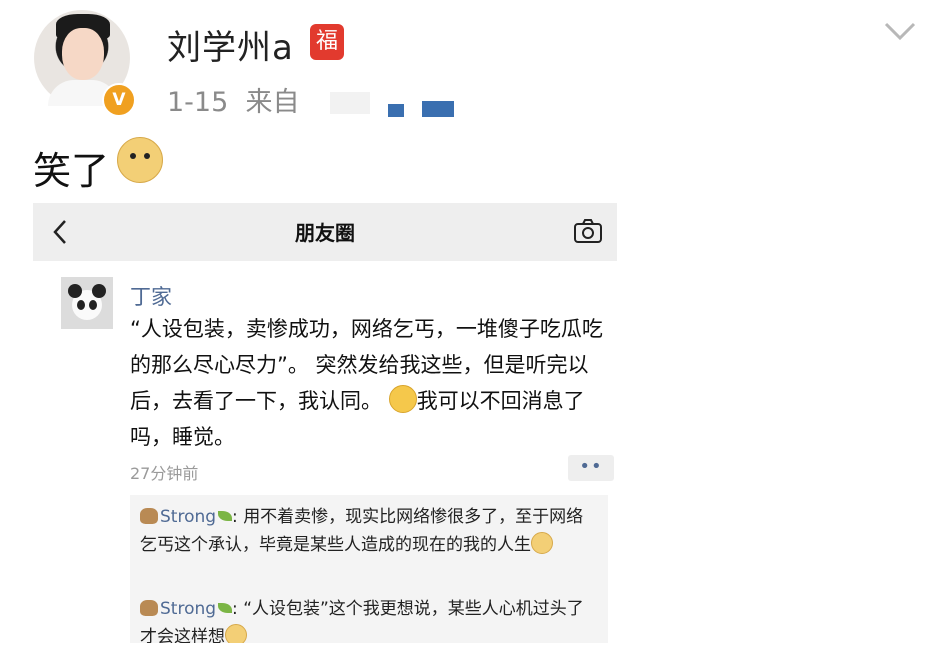  What do you see at coordinates (198, 102) in the screenshot?
I see `post-date: 1-15` at bounding box center [198, 102].